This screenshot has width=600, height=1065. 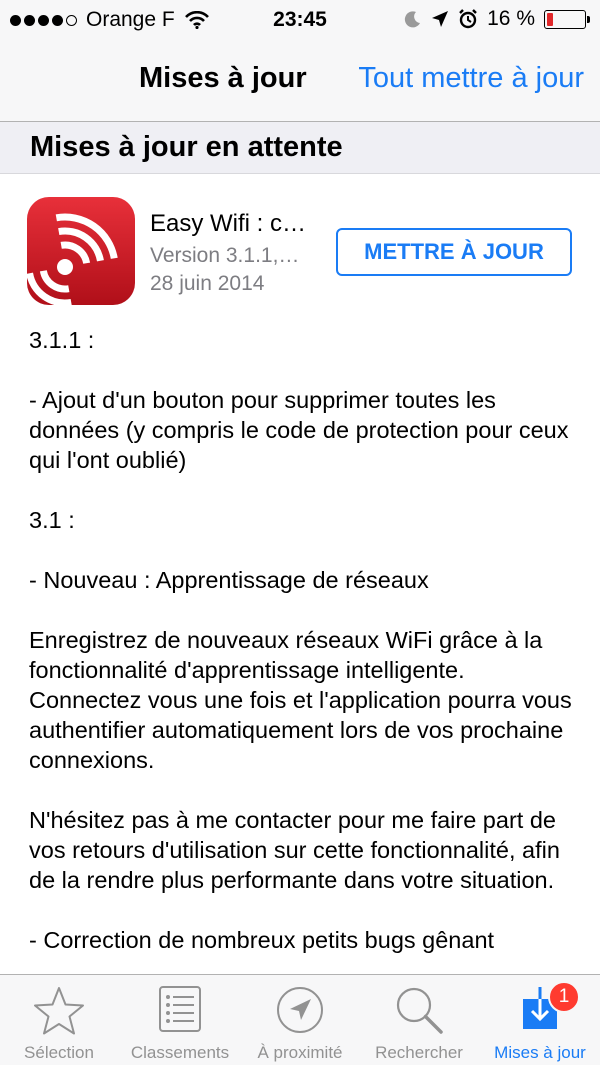 I want to click on list-icon, so click(x=180, y=1009).